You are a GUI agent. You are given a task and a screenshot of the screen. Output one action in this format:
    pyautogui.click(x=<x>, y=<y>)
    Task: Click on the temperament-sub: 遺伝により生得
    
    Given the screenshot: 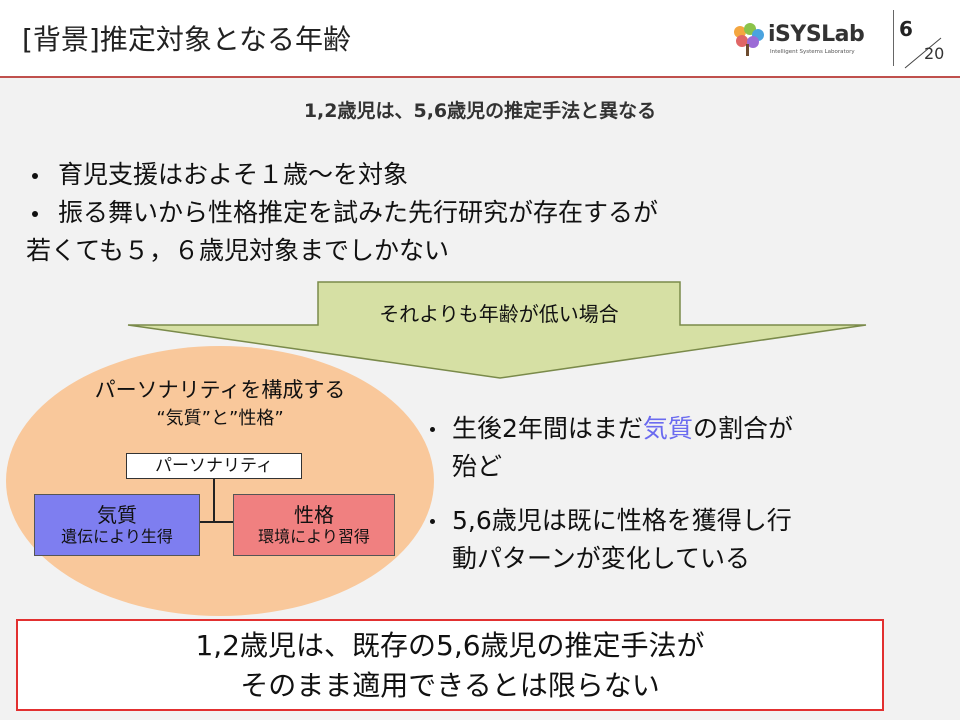 What is the action you would take?
    pyautogui.click(x=117, y=536)
    